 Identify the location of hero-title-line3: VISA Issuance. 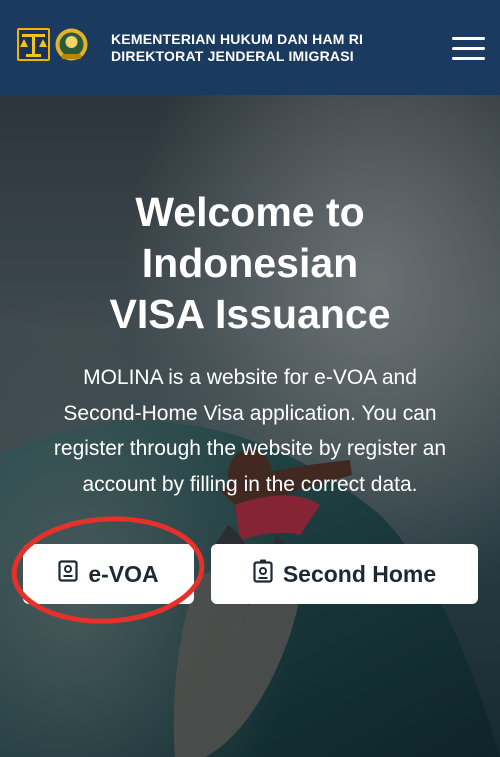
(250, 314).